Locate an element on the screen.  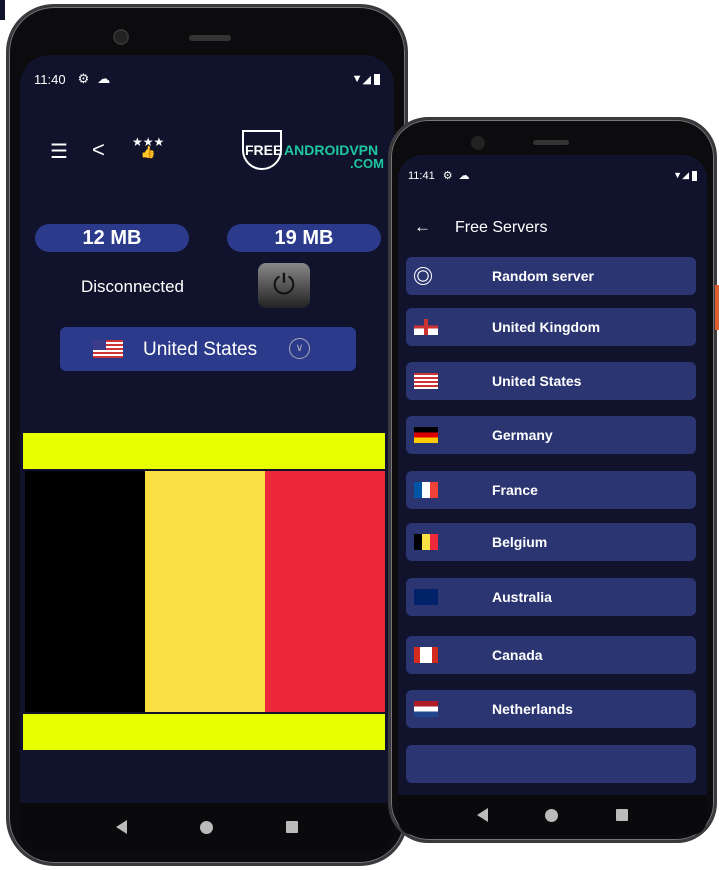
chevron-down-icon: ∨ is located at coordinates (299, 348).